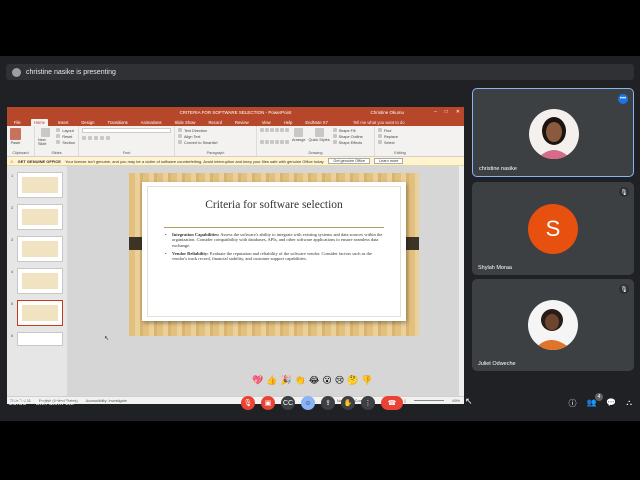 Image resolution: width=640 pixels, height=480 pixels. What do you see at coordinates (268, 403) in the screenshot?
I see `camera-off-button: ▣` at bounding box center [268, 403].